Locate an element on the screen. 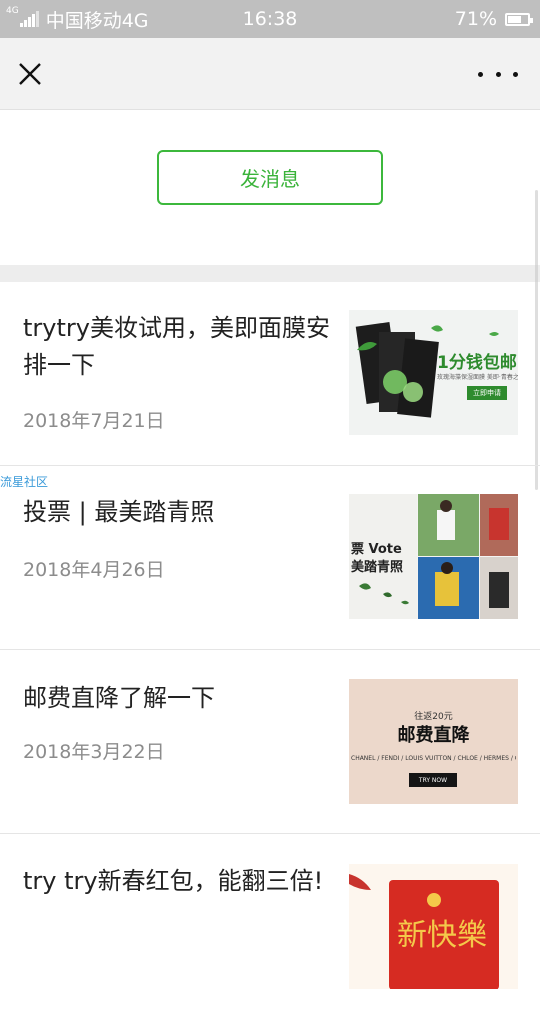 This screenshot has width=540, height=1034. status-right: 71% is located at coordinates (493, 19).